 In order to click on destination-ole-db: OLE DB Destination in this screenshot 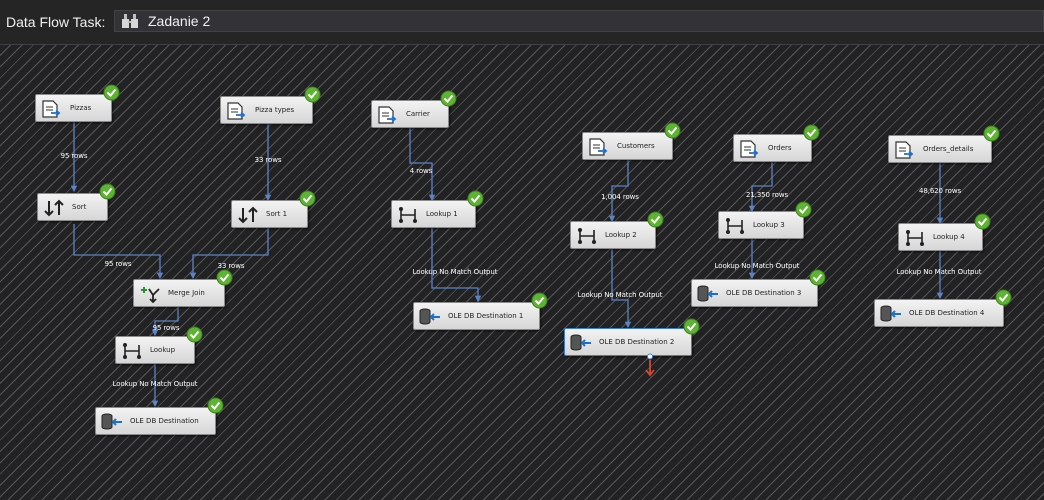, I will do `click(159, 416)`.